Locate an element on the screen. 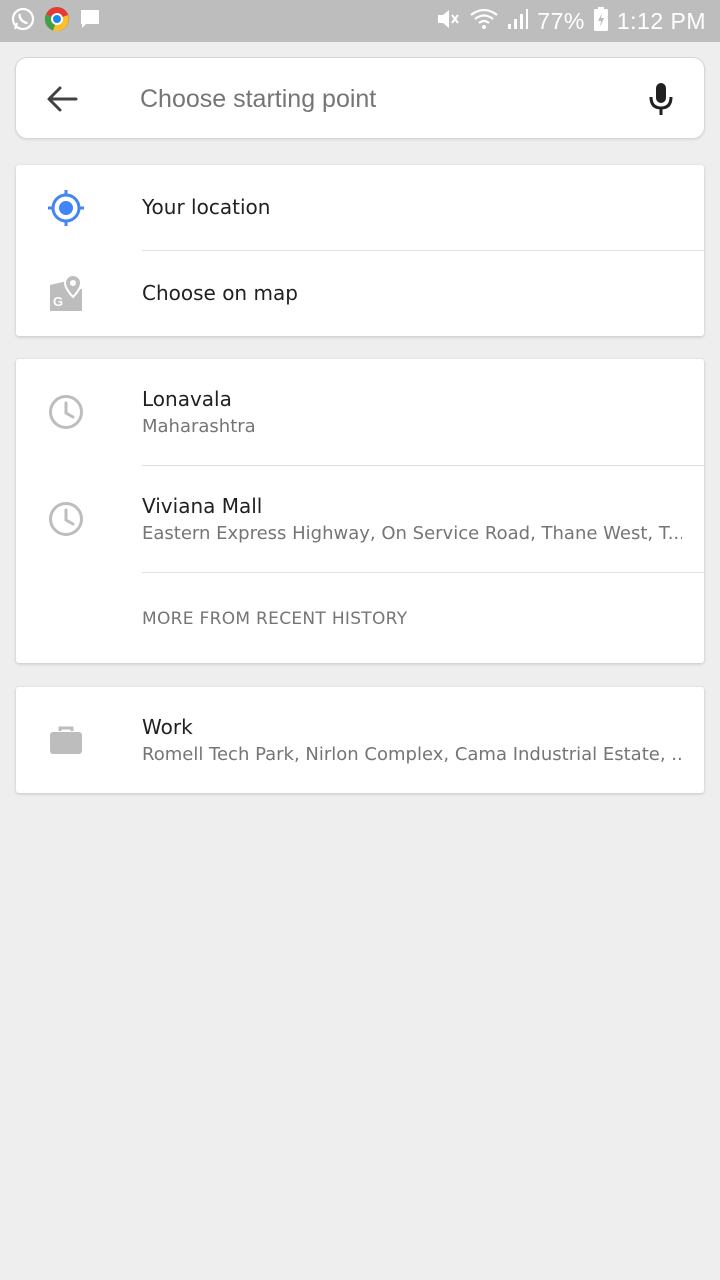 Image resolution: width=720 pixels, height=1280 pixels. message-icon is located at coordinates (90, 21).